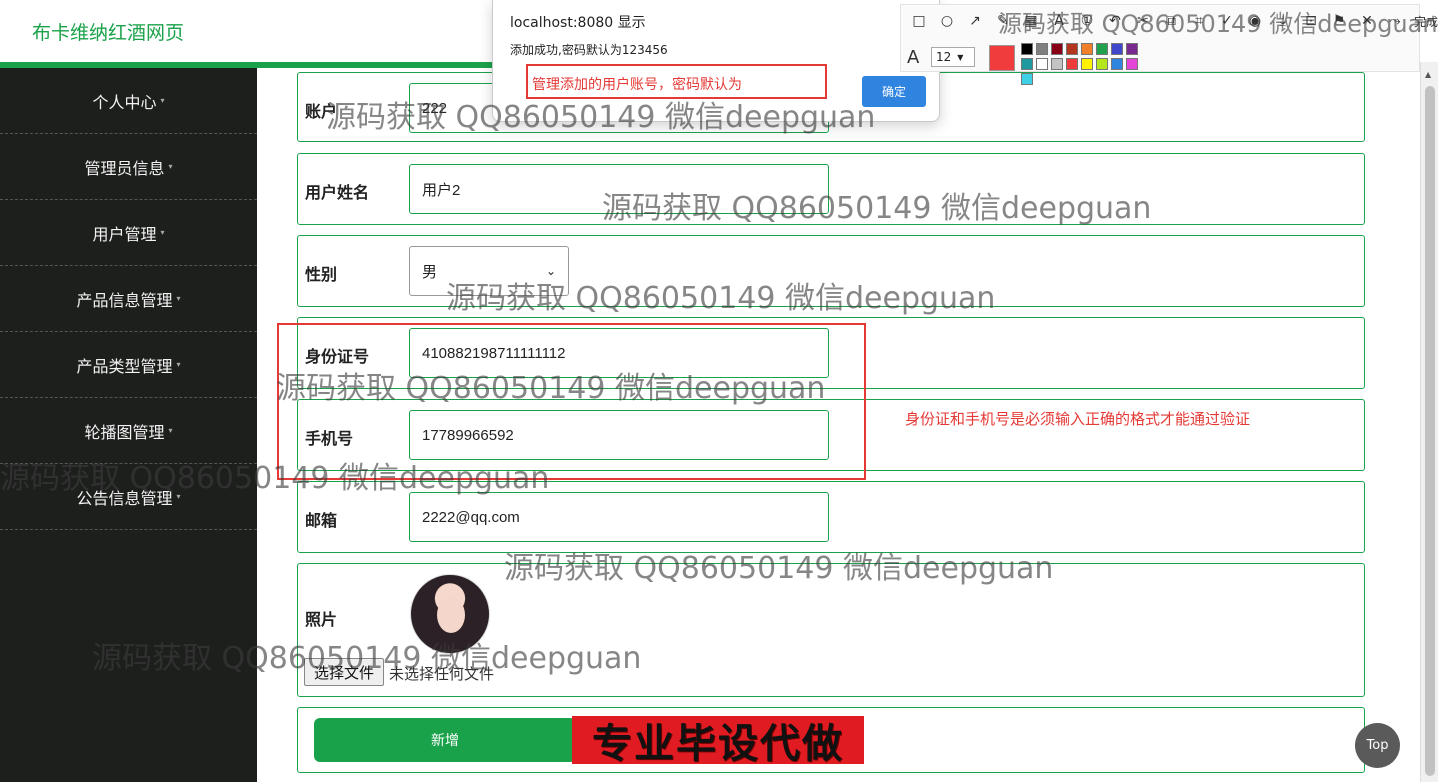  Describe the element at coordinates (321, 619) in the screenshot. I see `photo-label: 照片` at that location.